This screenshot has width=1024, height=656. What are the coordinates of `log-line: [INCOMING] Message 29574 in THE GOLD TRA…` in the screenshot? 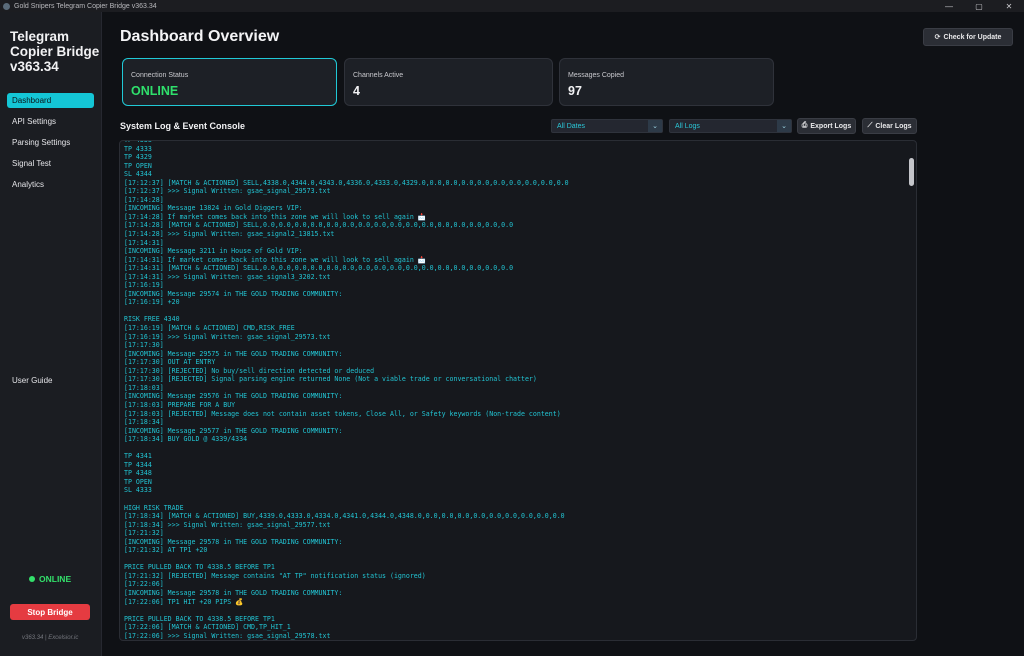 It's located at (233, 293).